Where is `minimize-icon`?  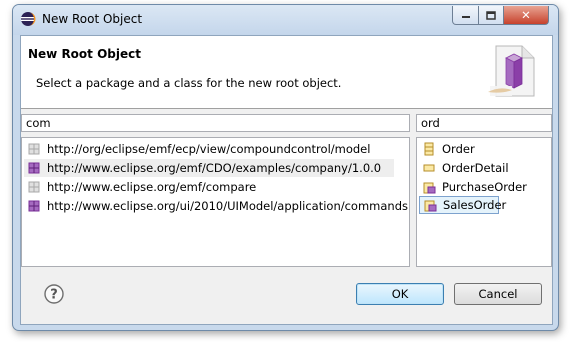 minimize-icon is located at coordinates (465, 17).